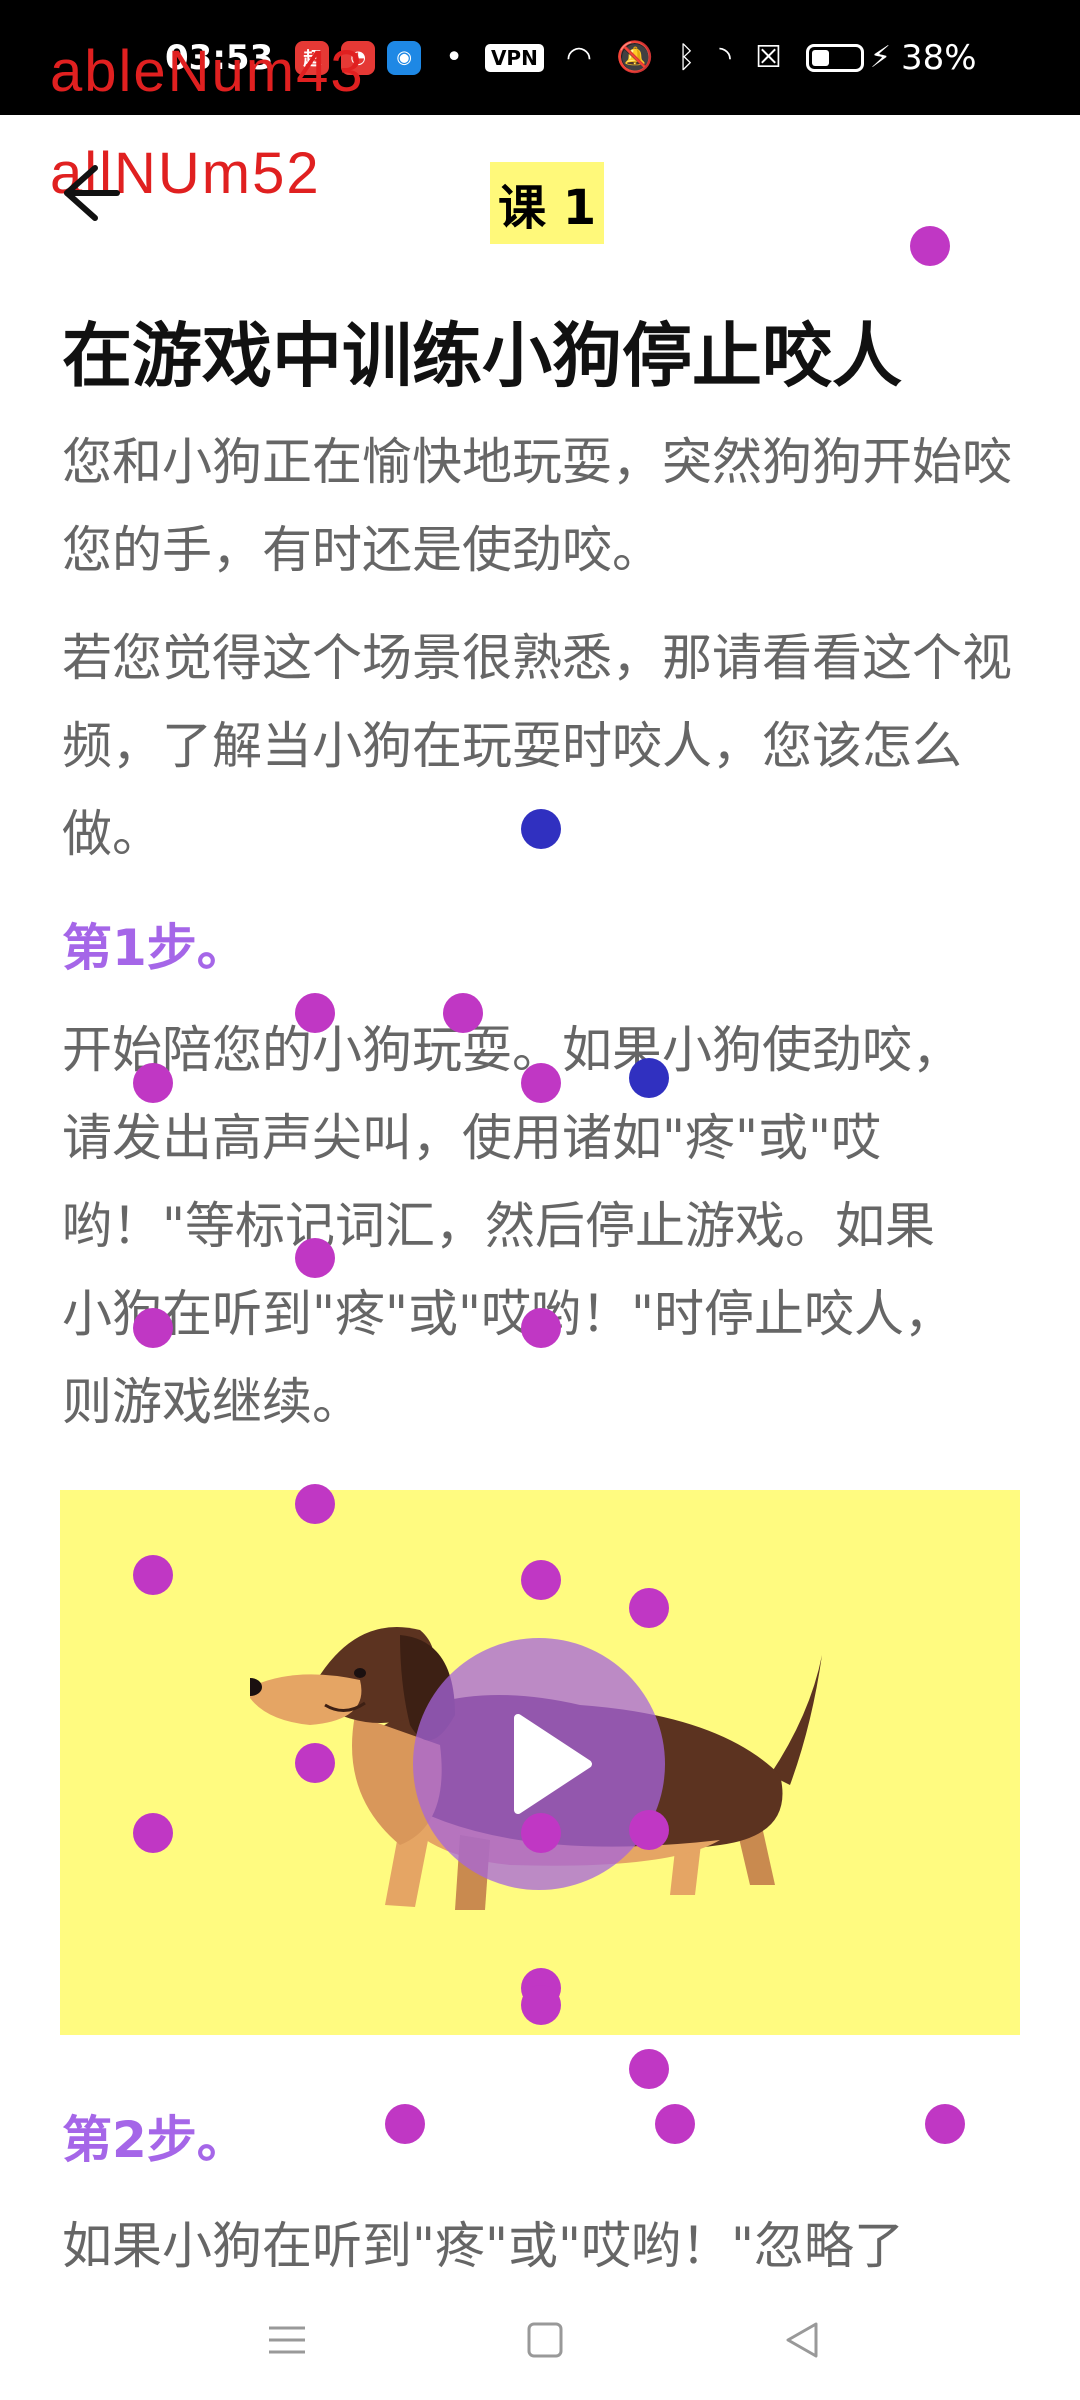  Describe the element at coordinates (834, 57) in the screenshot. I see `battery-icon` at that location.